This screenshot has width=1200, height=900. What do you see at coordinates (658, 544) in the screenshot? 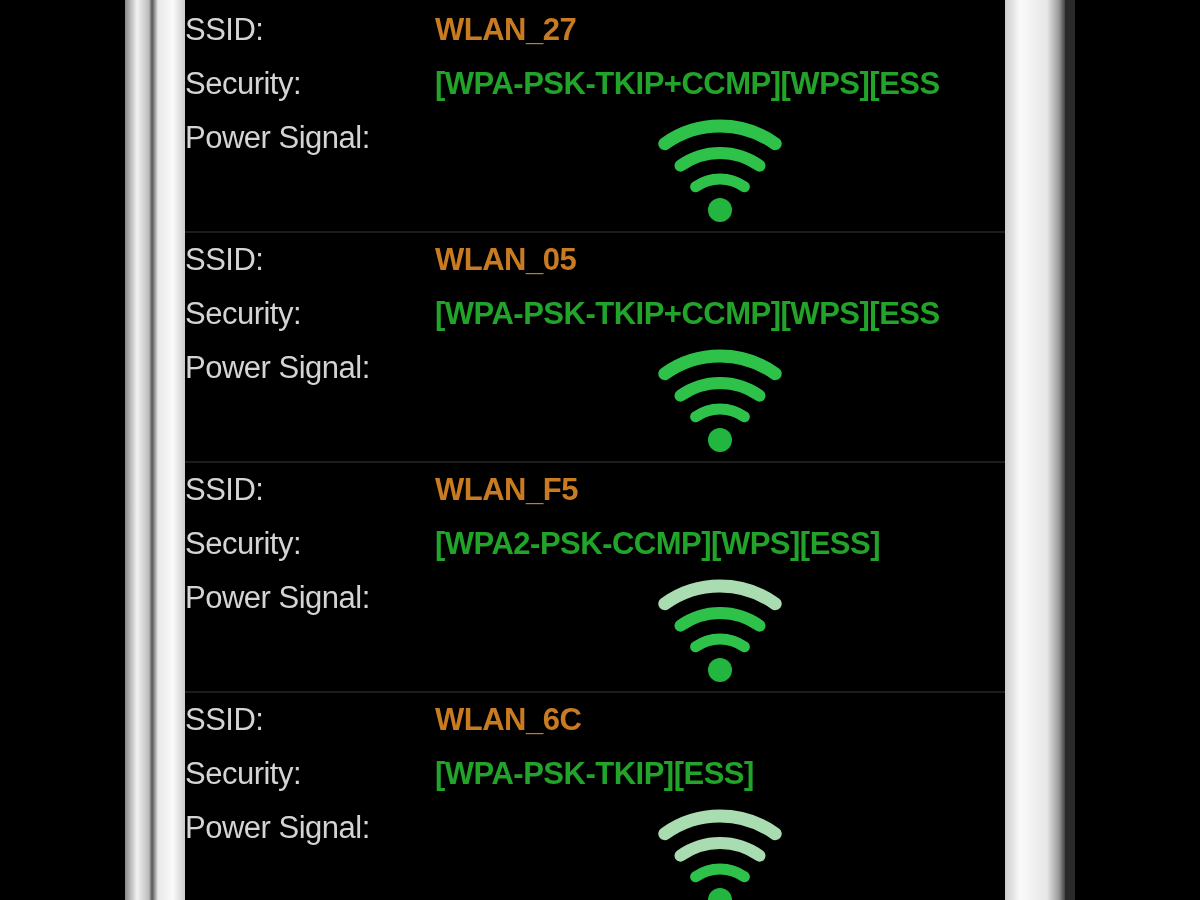
I see `security-value: [WPA2-PSK-CCMP][WPS][ESS]` at bounding box center [658, 544].